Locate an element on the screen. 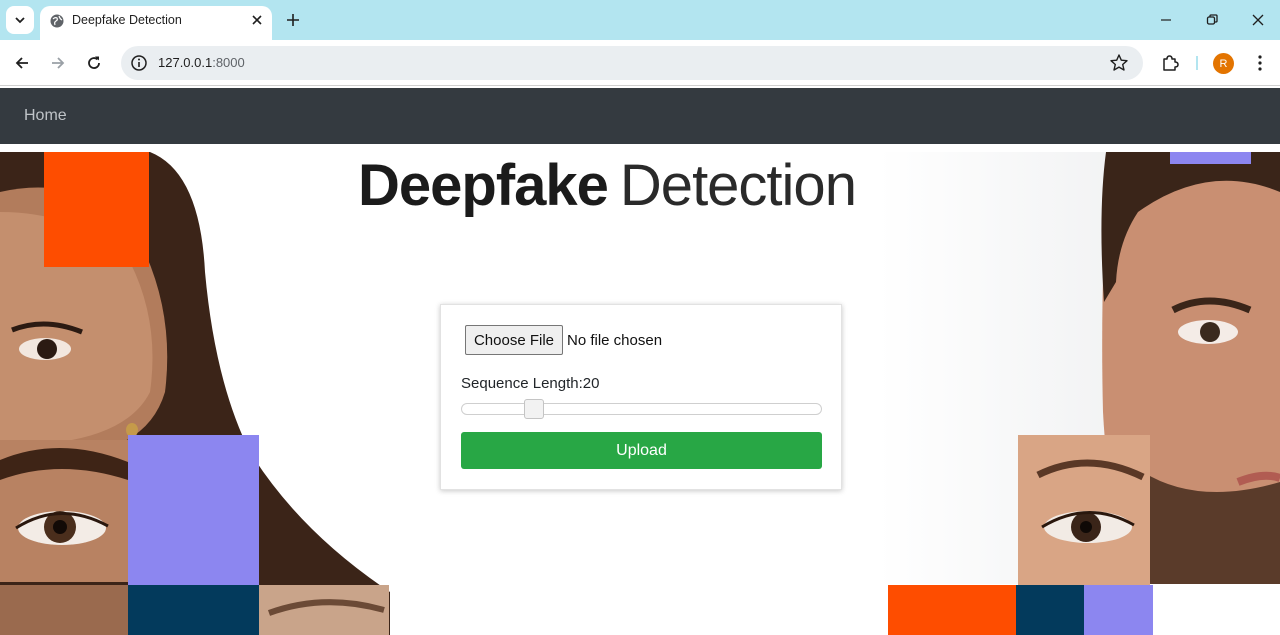  url-host: 127.0.0.1 is located at coordinates (185, 62).